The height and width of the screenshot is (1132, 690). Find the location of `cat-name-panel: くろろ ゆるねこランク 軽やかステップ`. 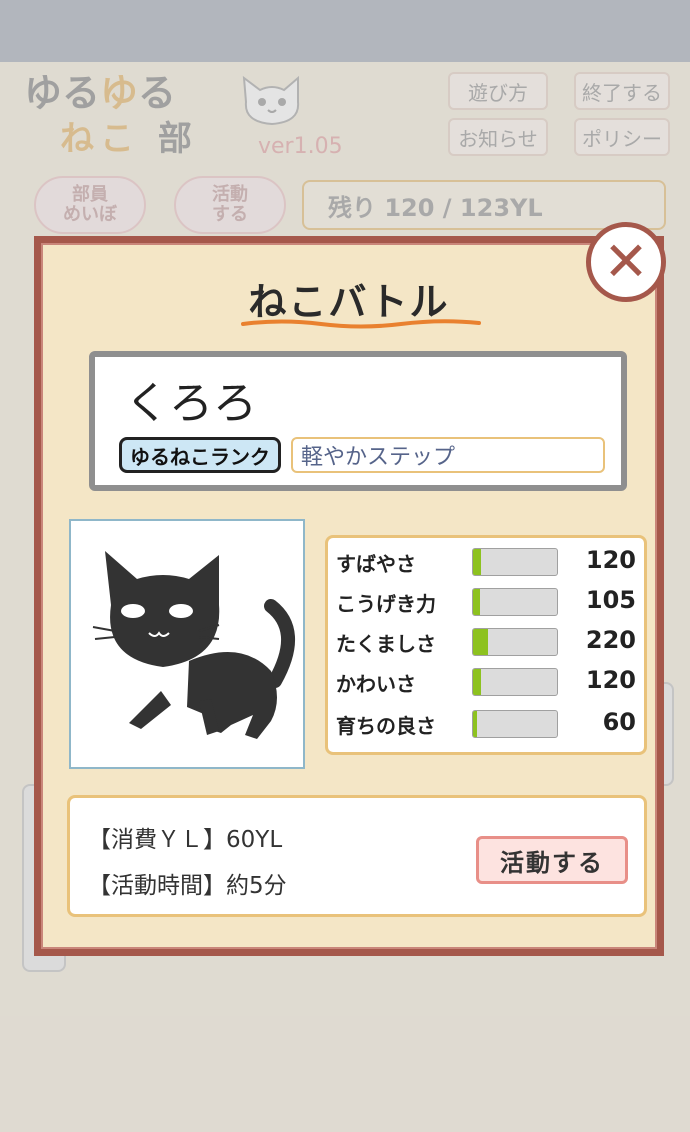

cat-name-panel: くろろ ゆるねこランク 軽やかステップ is located at coordinates (358, 421).